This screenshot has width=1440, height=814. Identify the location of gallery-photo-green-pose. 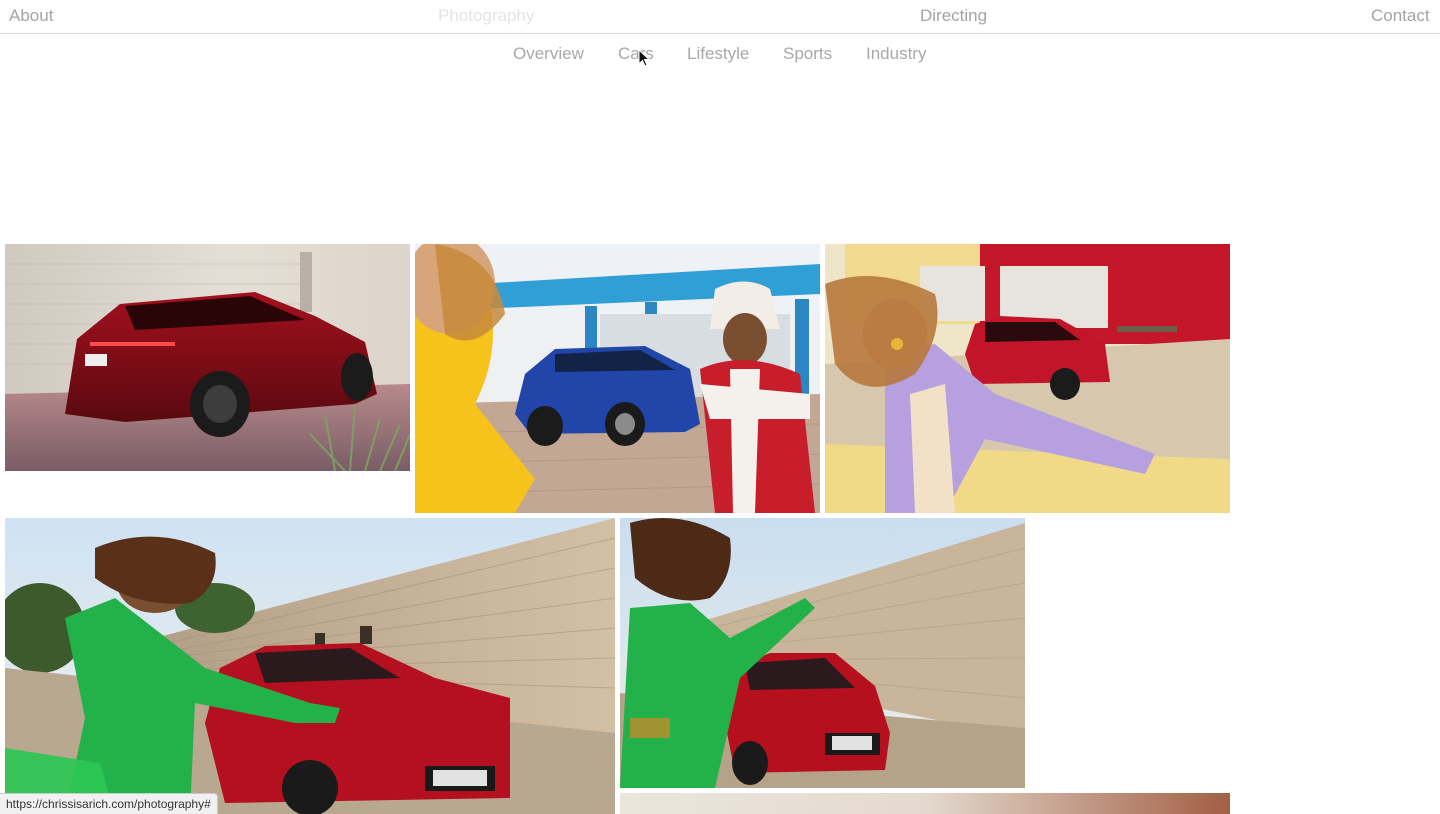
(822, 653).